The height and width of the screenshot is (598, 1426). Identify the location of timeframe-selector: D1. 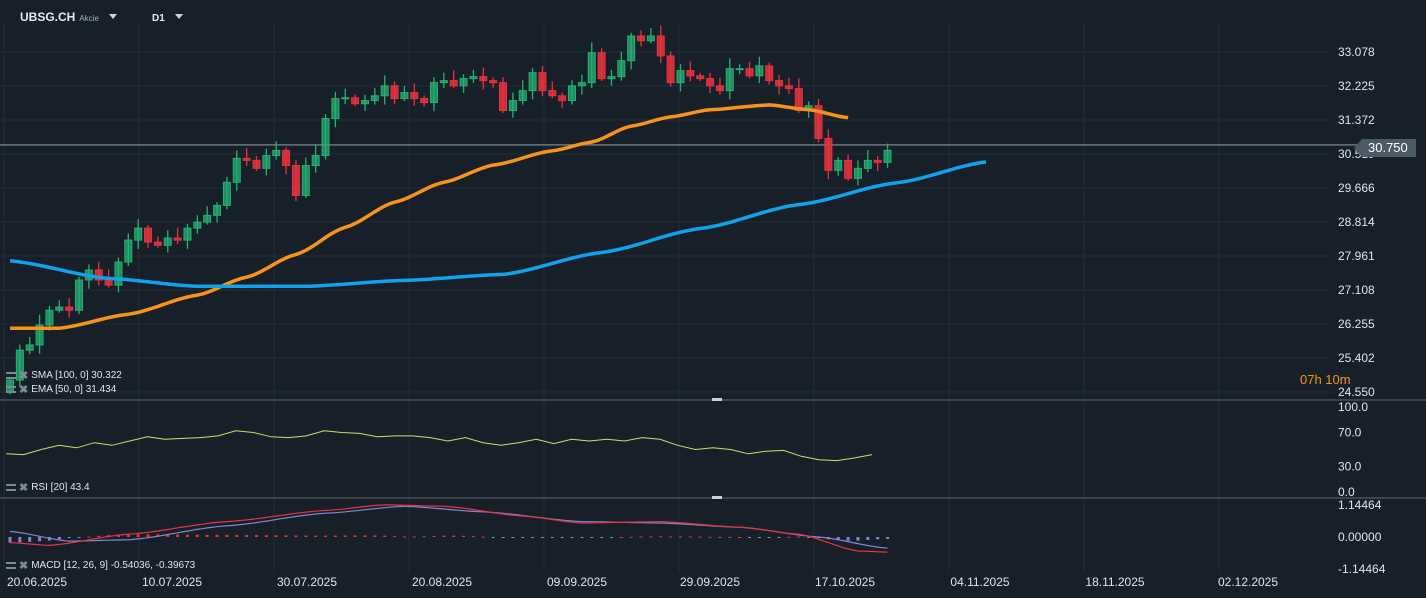
(167, 18).